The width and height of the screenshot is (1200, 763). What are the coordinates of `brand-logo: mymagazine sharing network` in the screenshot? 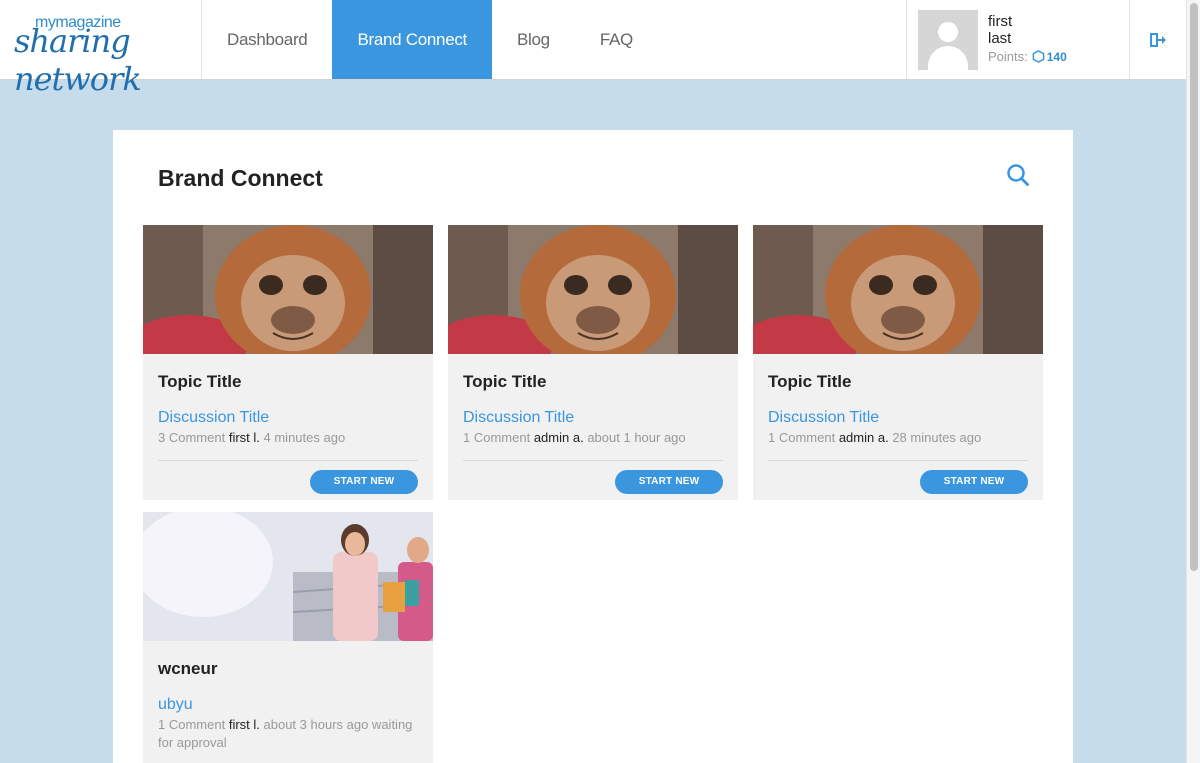 It's located at (101, 49).